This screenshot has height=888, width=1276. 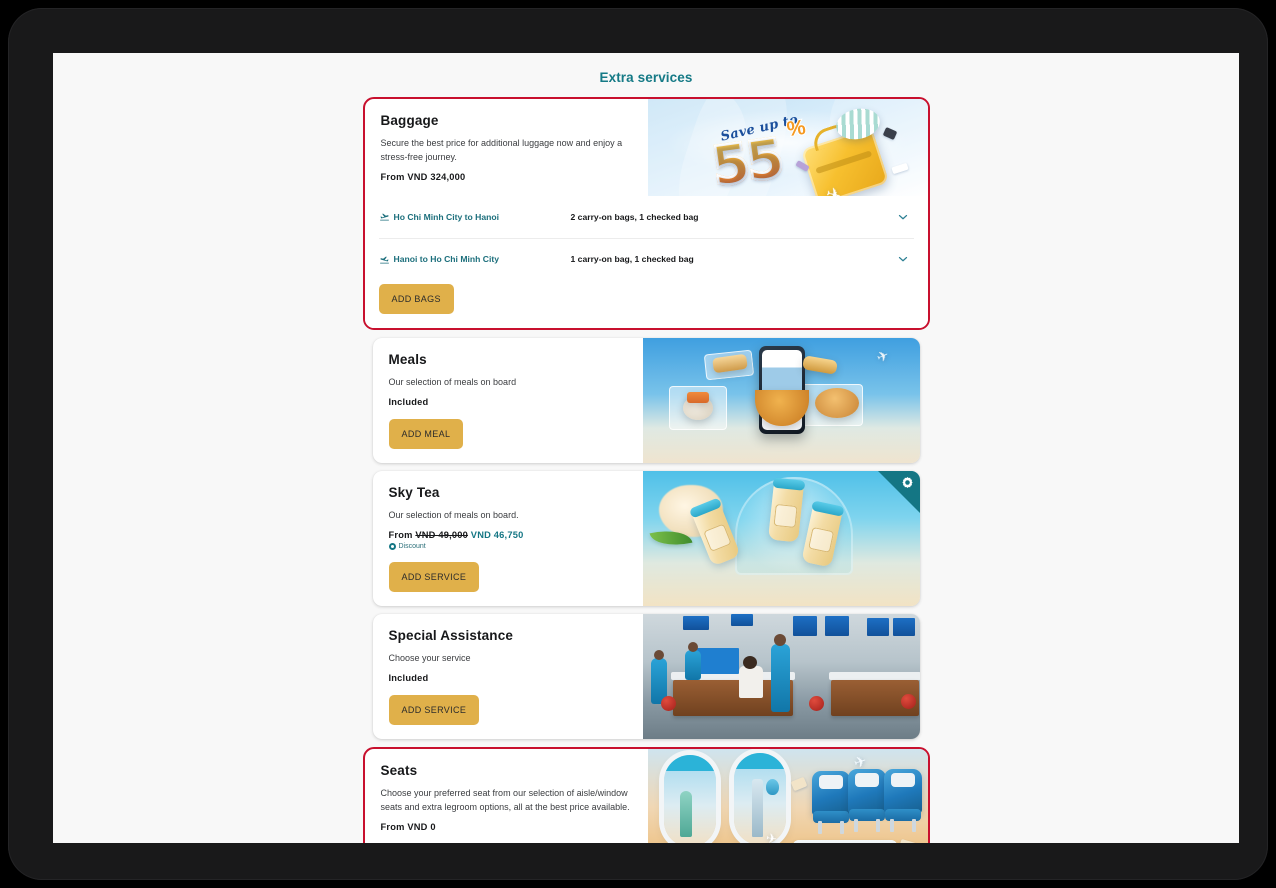 What do you see at coordinates (787, 147) in the screenshot?
I see `baggage-banner-image: Save up to 55 % ✈` at bounding box center [787, 147].